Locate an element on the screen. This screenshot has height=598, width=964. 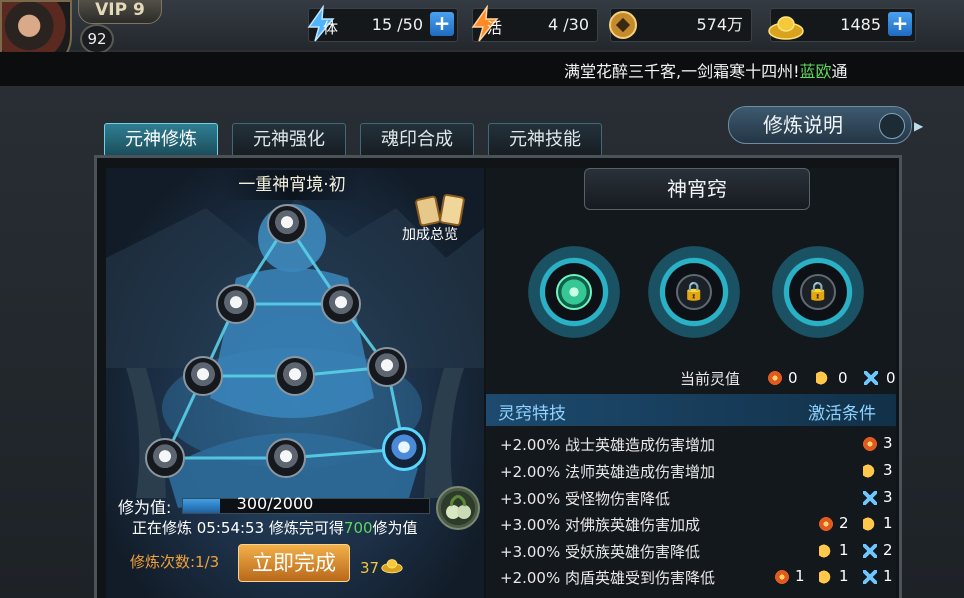
skill-row: +3.00% 受妖族英雄伤害降低 is located at coordinates (600, 552).